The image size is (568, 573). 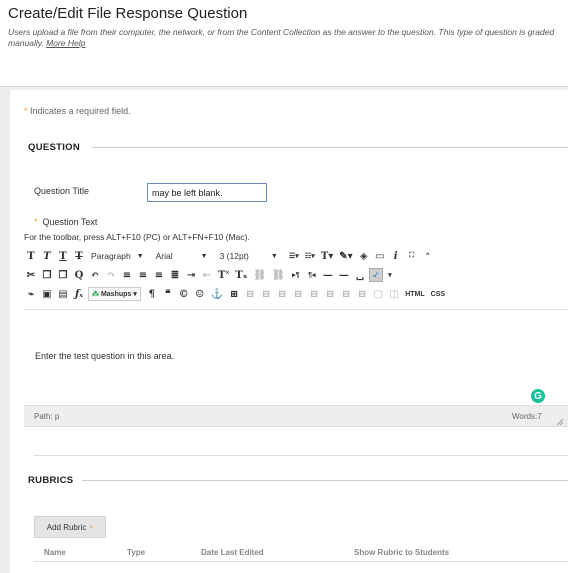 What do you see at coordinates (104, 356) in the screenshot?
I see `editor-body-text: Enter the test question in this area.` at bounding box center [104, 356].